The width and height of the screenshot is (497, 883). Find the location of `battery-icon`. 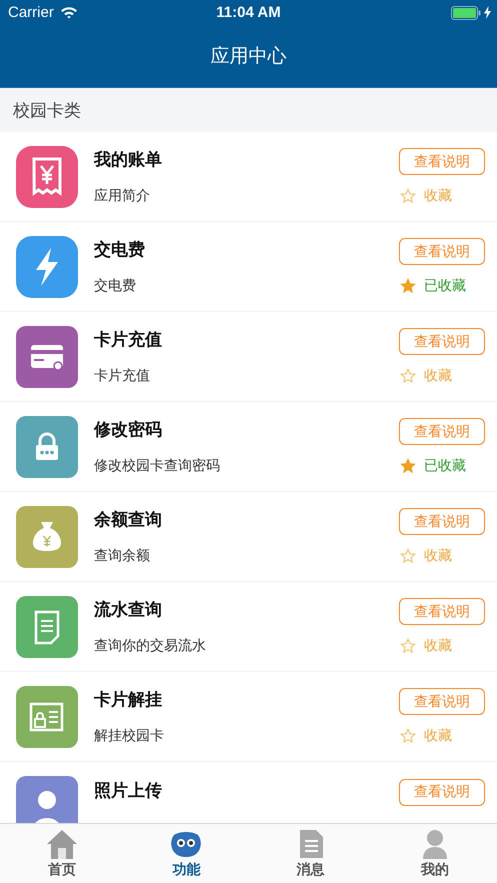

battery-icon is located at coordinates (466, 13).